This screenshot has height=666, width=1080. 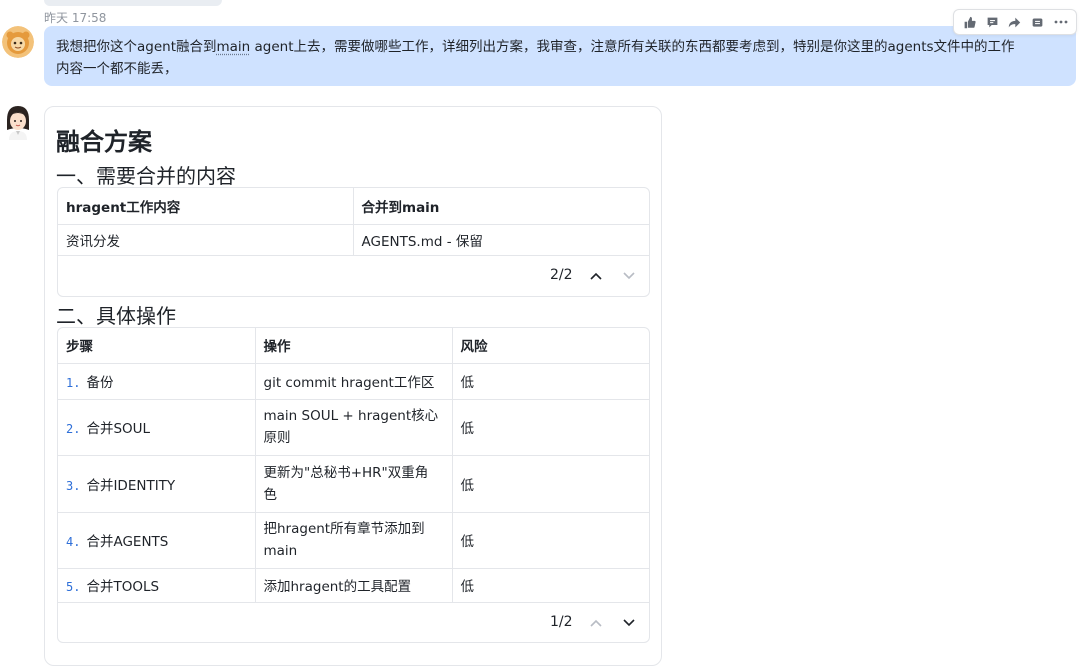 I want to click on step-number: 5., so click(x=73, y=587).